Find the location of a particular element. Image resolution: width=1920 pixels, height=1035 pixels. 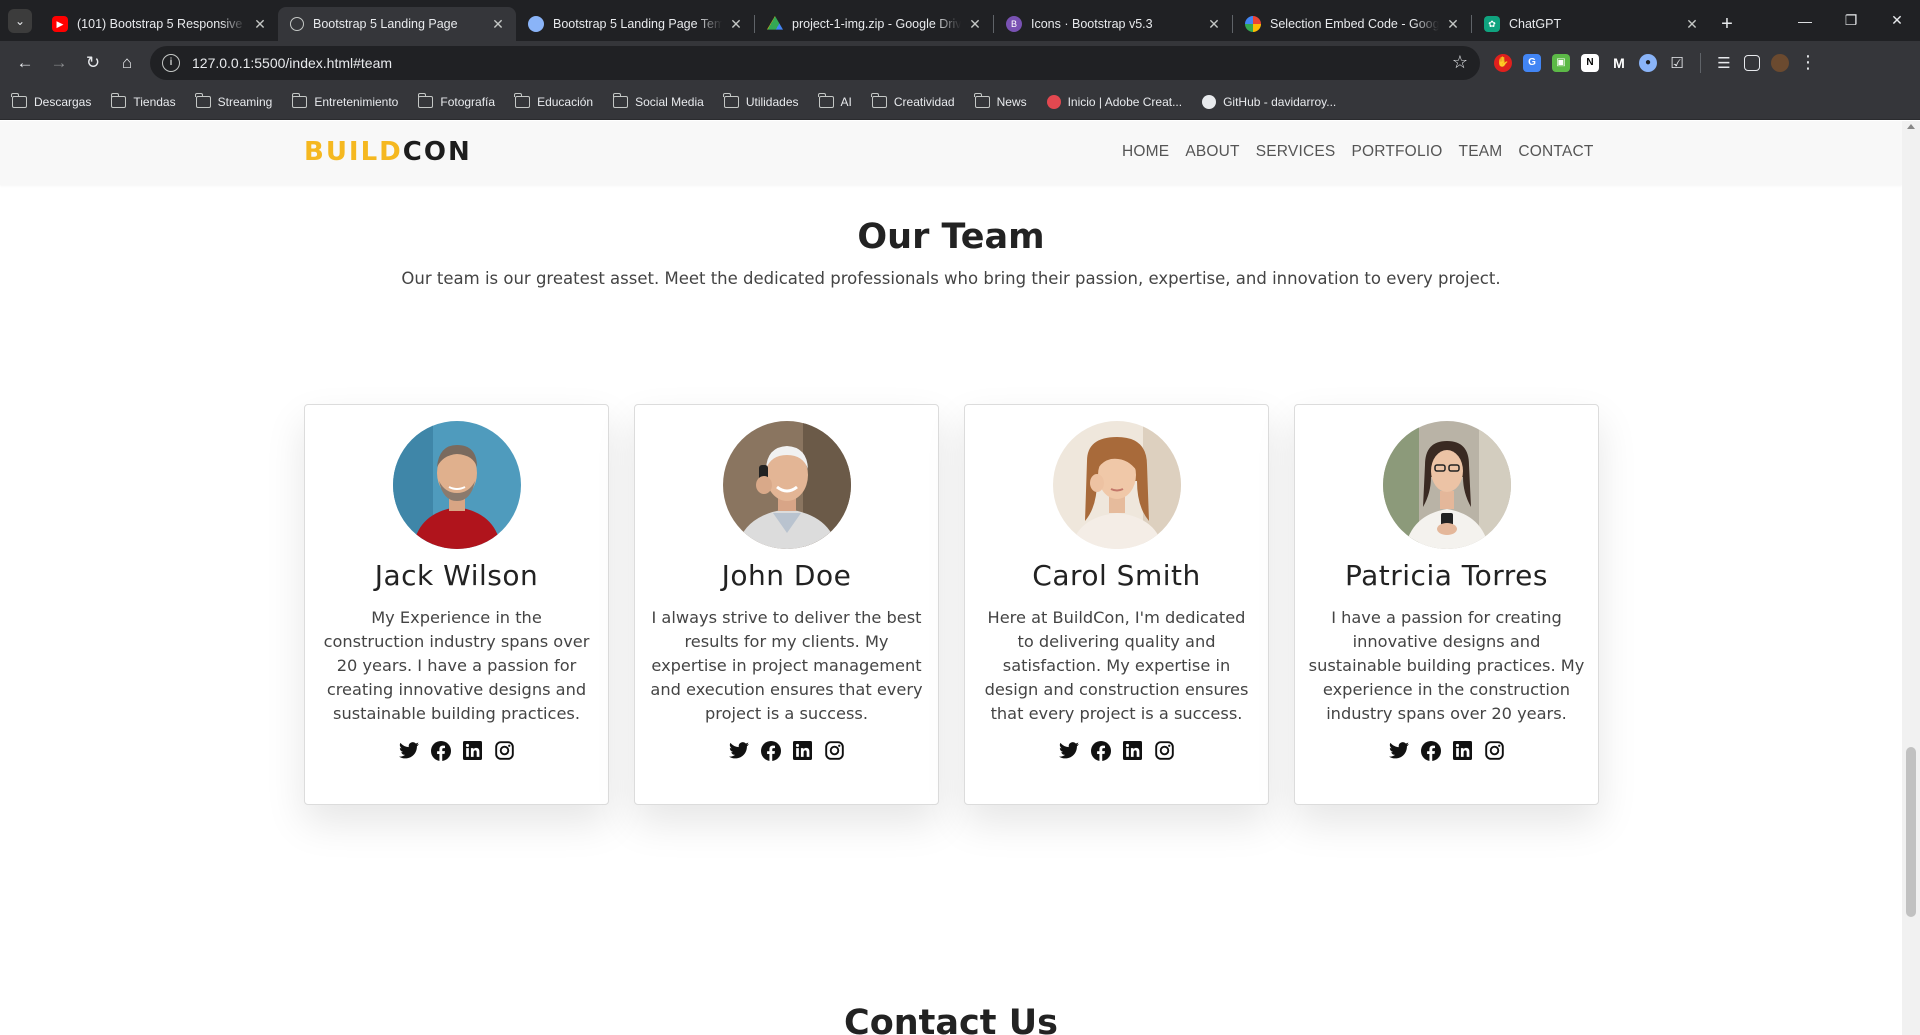

tab-title: Bootstrap 5 Landing Page is located at coordinates (385, 24).